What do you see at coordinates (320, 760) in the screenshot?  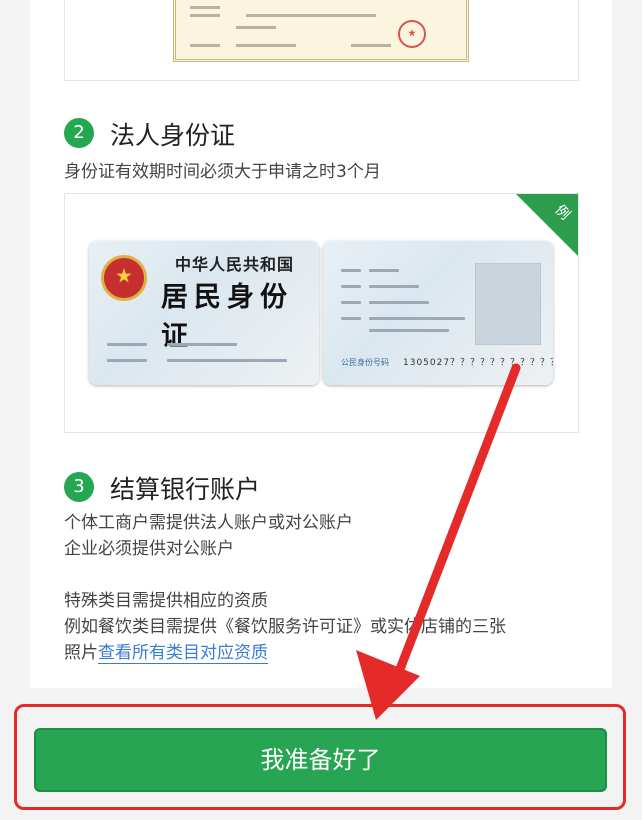 I see `ready-button: 我准备好了` at bounding box center [320, 760].